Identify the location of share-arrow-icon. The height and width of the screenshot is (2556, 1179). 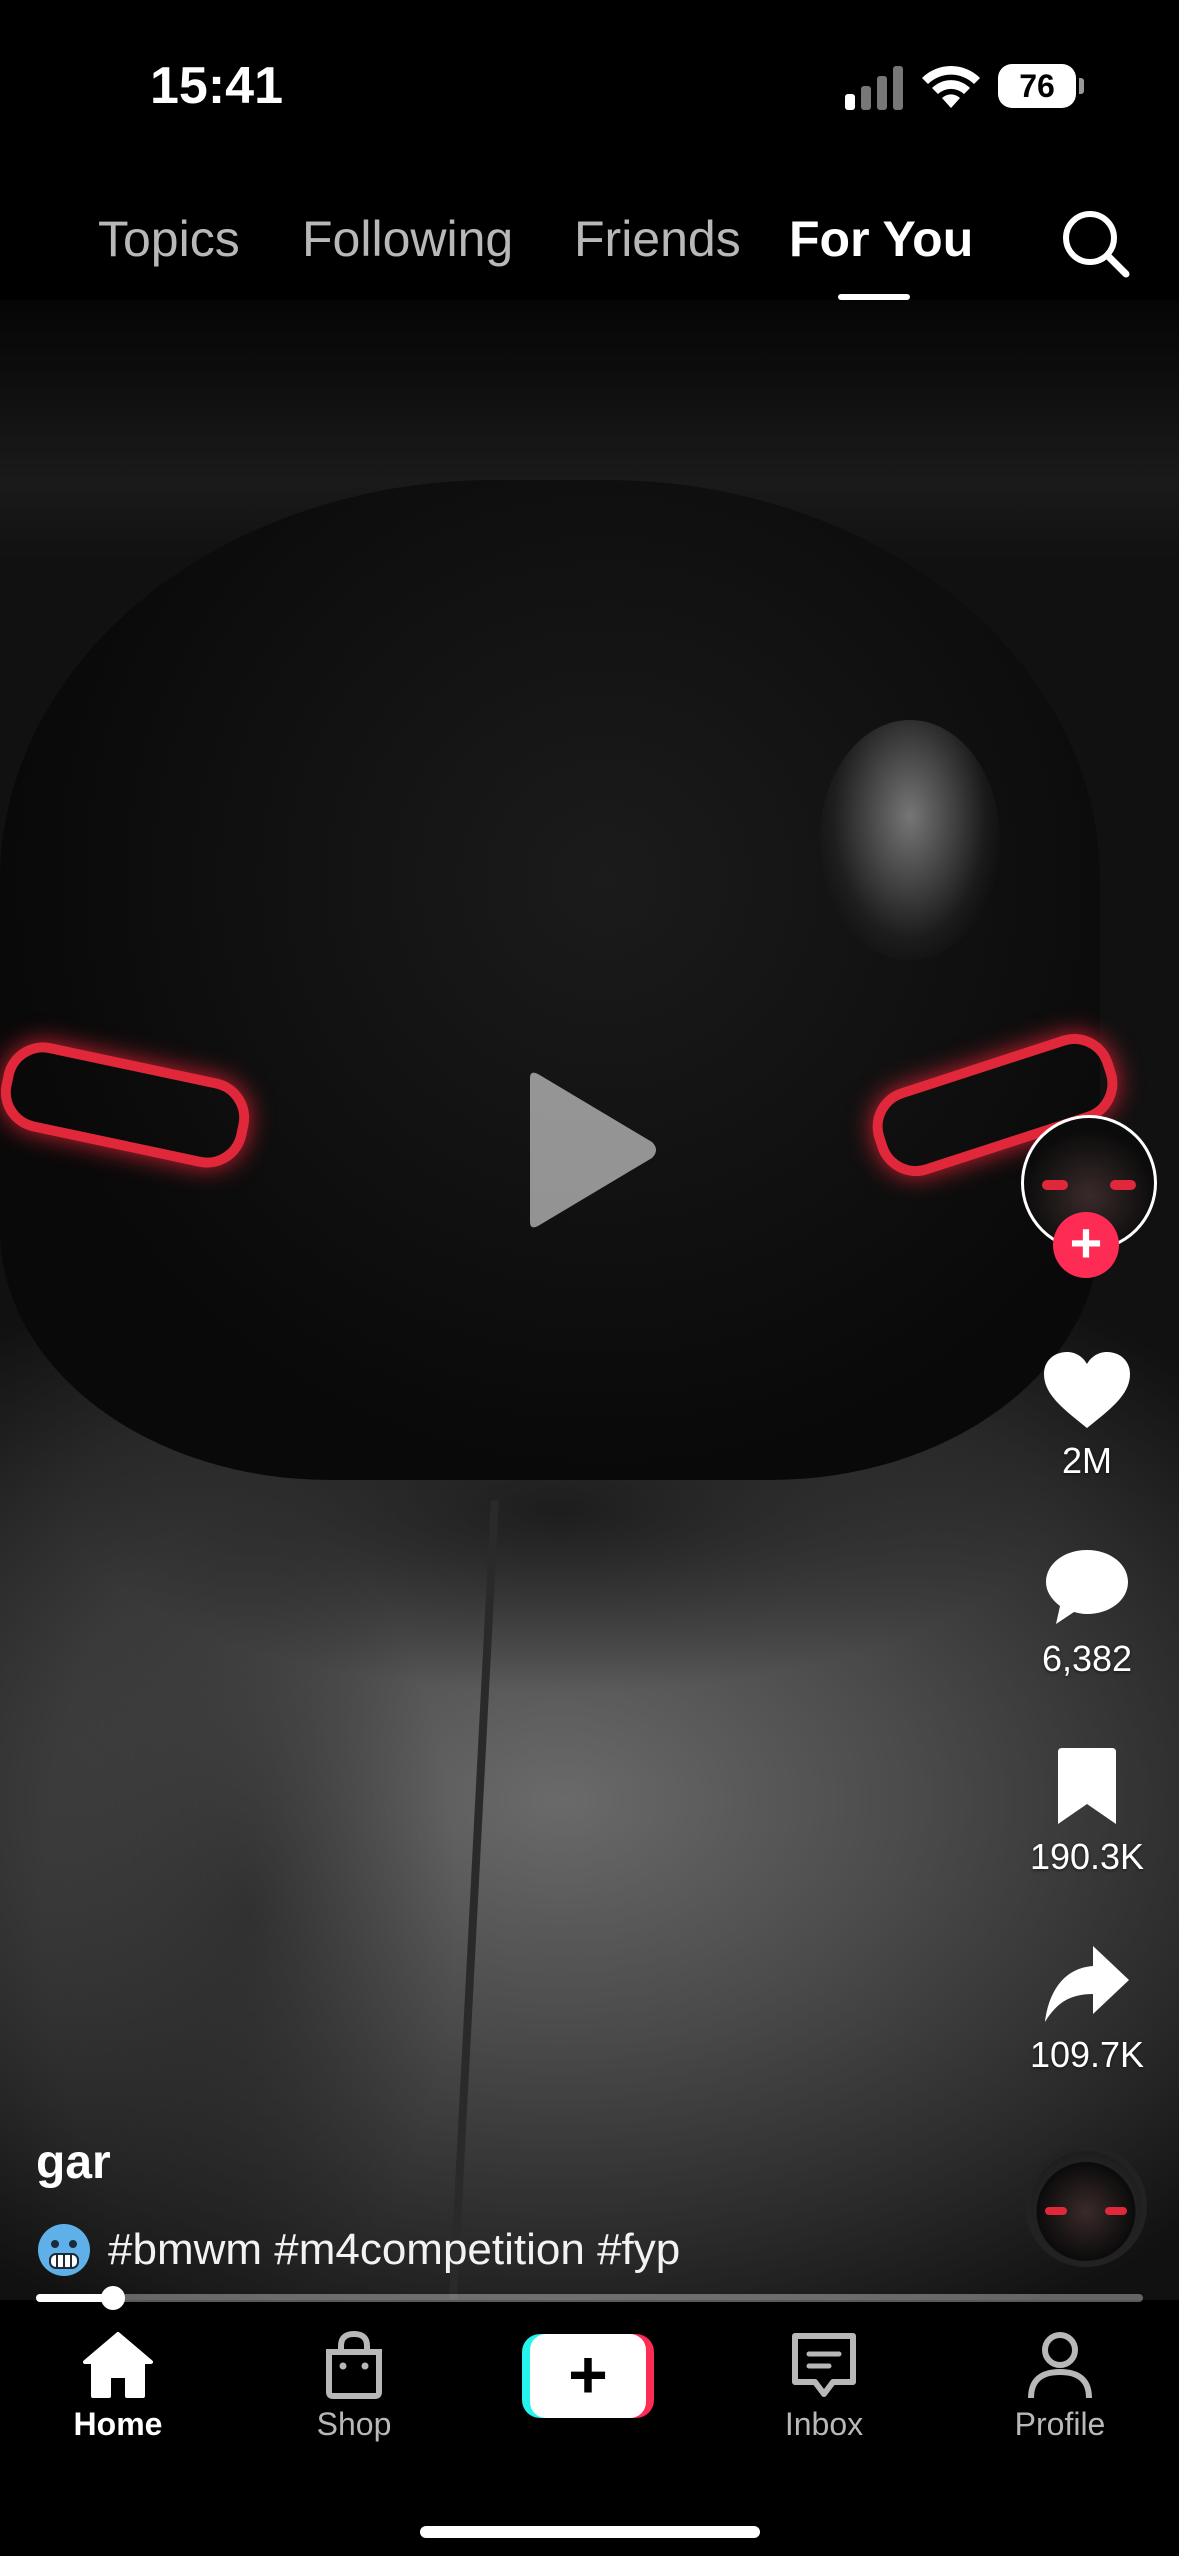
(1087, 1984).